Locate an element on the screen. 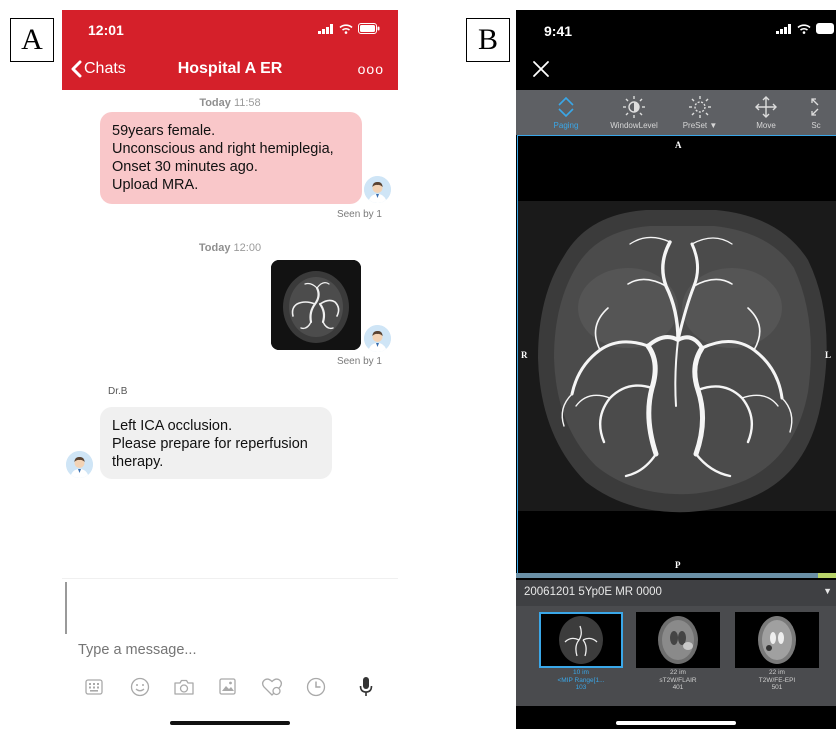  panel-label-a: A is located at coordinates (32, 40).